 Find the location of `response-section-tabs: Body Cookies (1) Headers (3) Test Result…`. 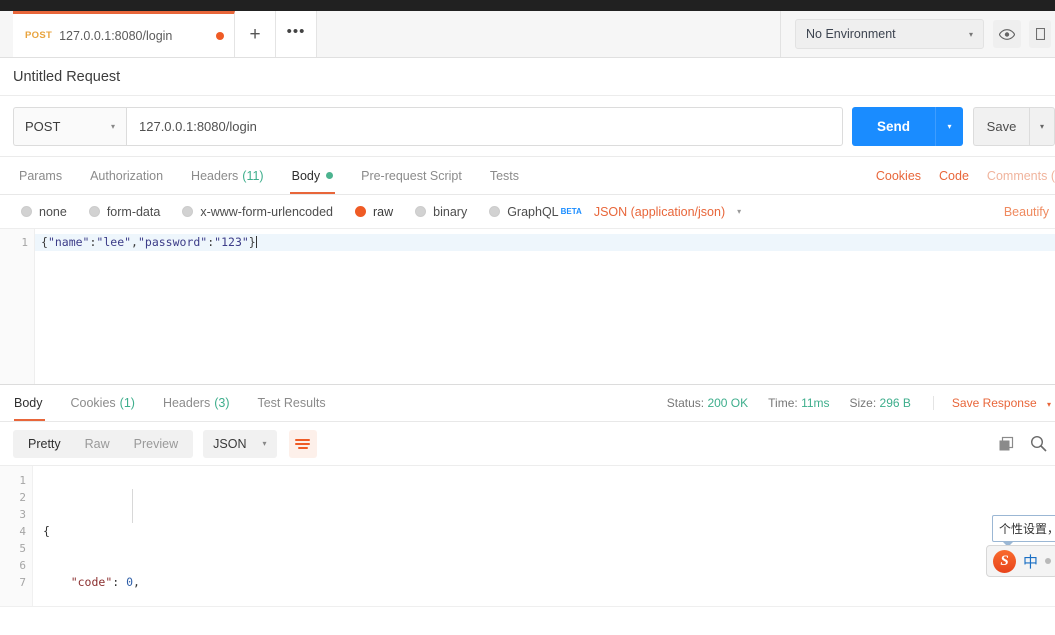

response-section-tabs: Body Cookies (1) Headers (3) Test Result… is located at coordinates (527, 403).